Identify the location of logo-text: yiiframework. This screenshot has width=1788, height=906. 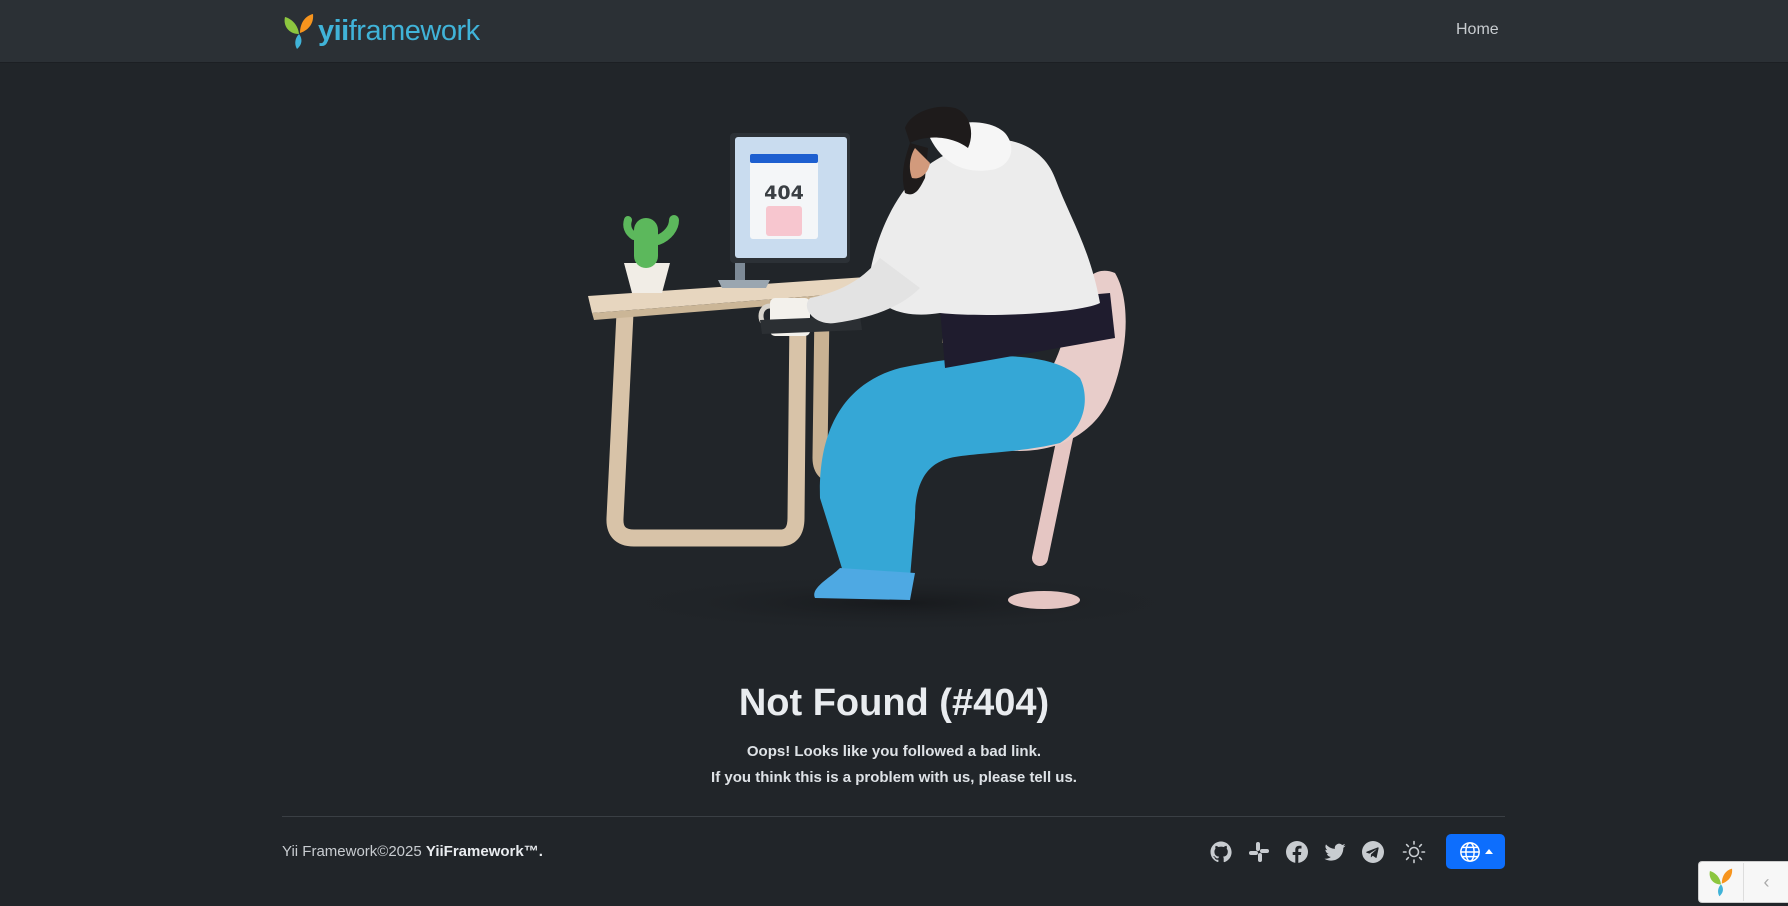
(399, 30).